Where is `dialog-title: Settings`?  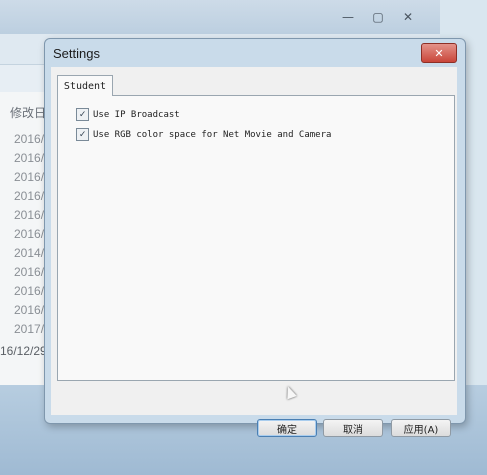
dialog-title: Settings is located at coordinates (76, 53).